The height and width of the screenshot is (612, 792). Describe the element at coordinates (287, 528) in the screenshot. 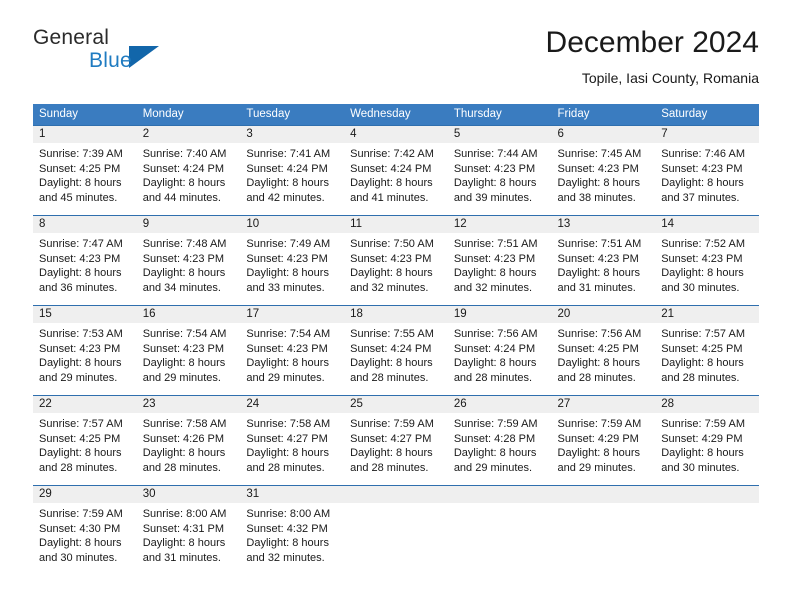

I see `sunset-text: Sunset: 4:32 PM` at that location.